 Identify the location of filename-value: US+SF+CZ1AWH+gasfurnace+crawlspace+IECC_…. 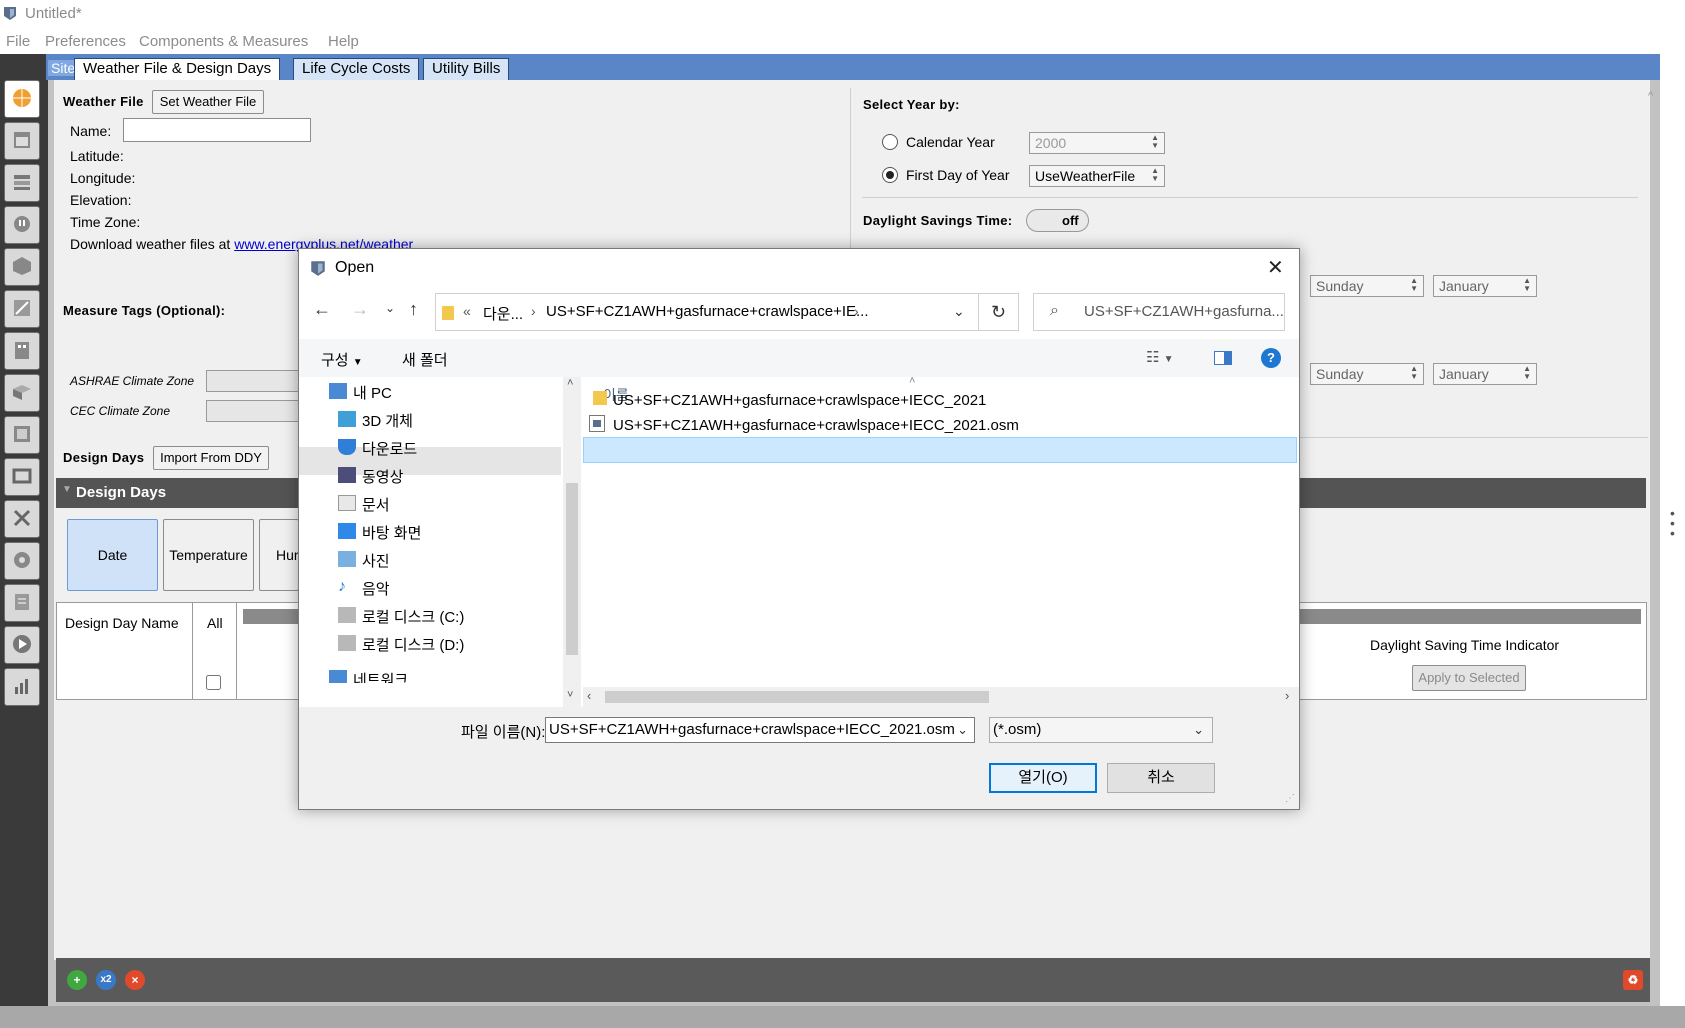
(752, 729).